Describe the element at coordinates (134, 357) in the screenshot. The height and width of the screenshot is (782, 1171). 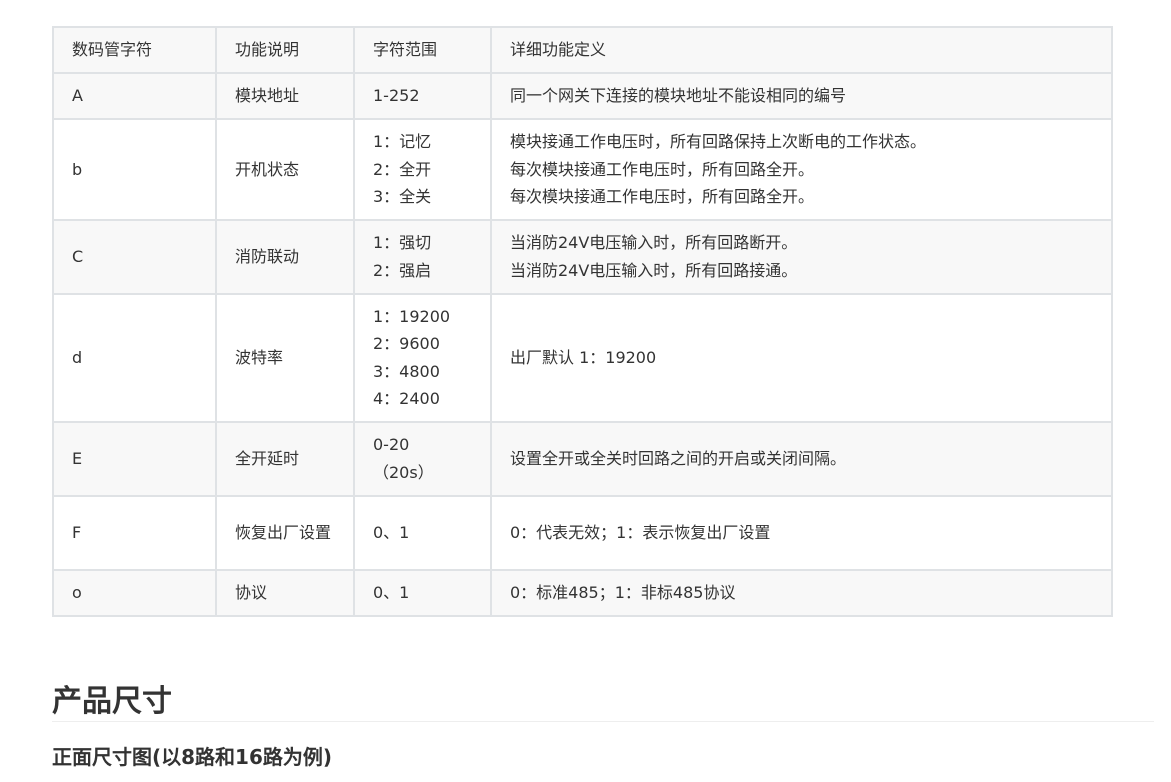
I see `cell-char: d` at that location.